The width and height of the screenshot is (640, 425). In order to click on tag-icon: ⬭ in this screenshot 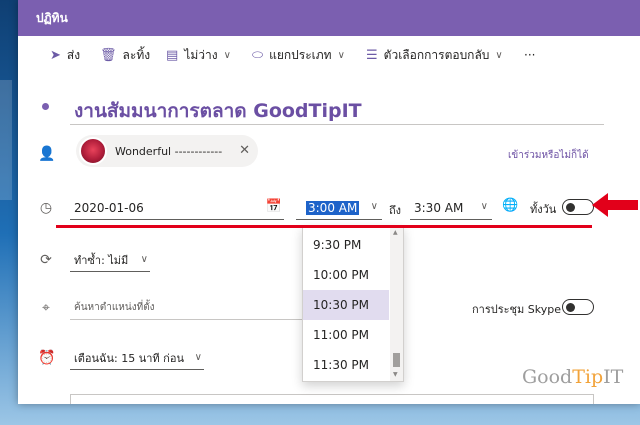, I will do `click(258, 55)`.